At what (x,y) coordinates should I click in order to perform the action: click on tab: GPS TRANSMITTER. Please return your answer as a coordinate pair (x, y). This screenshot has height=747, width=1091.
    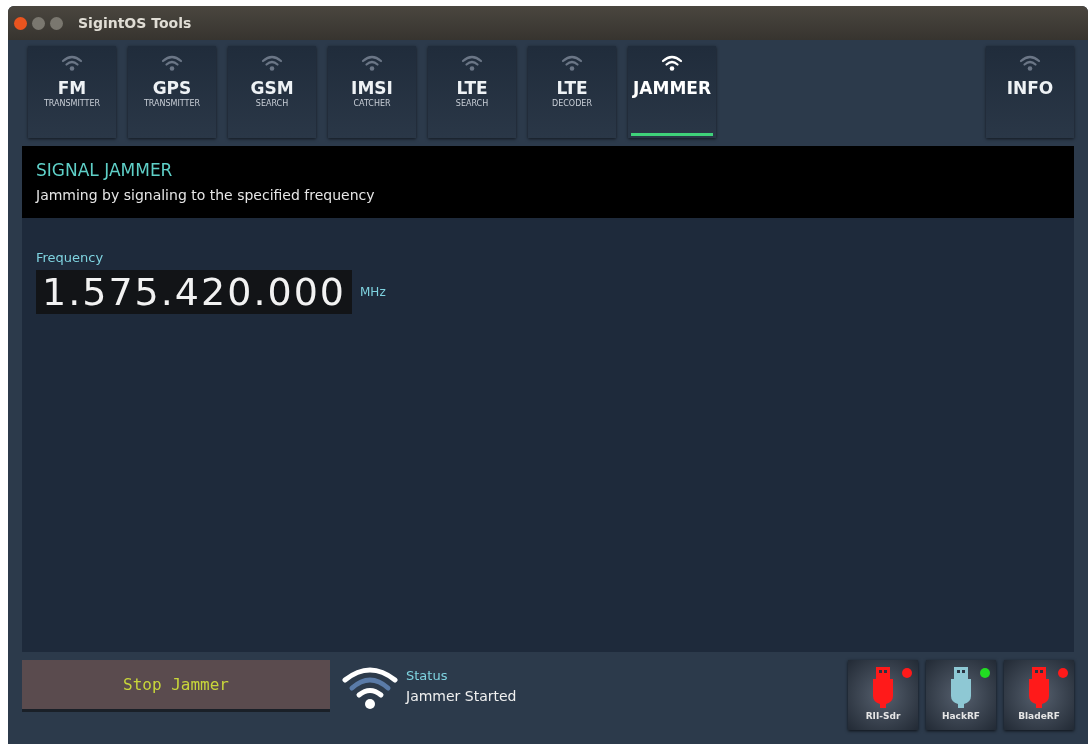
    Looking at the image, I should click on (172, 92).